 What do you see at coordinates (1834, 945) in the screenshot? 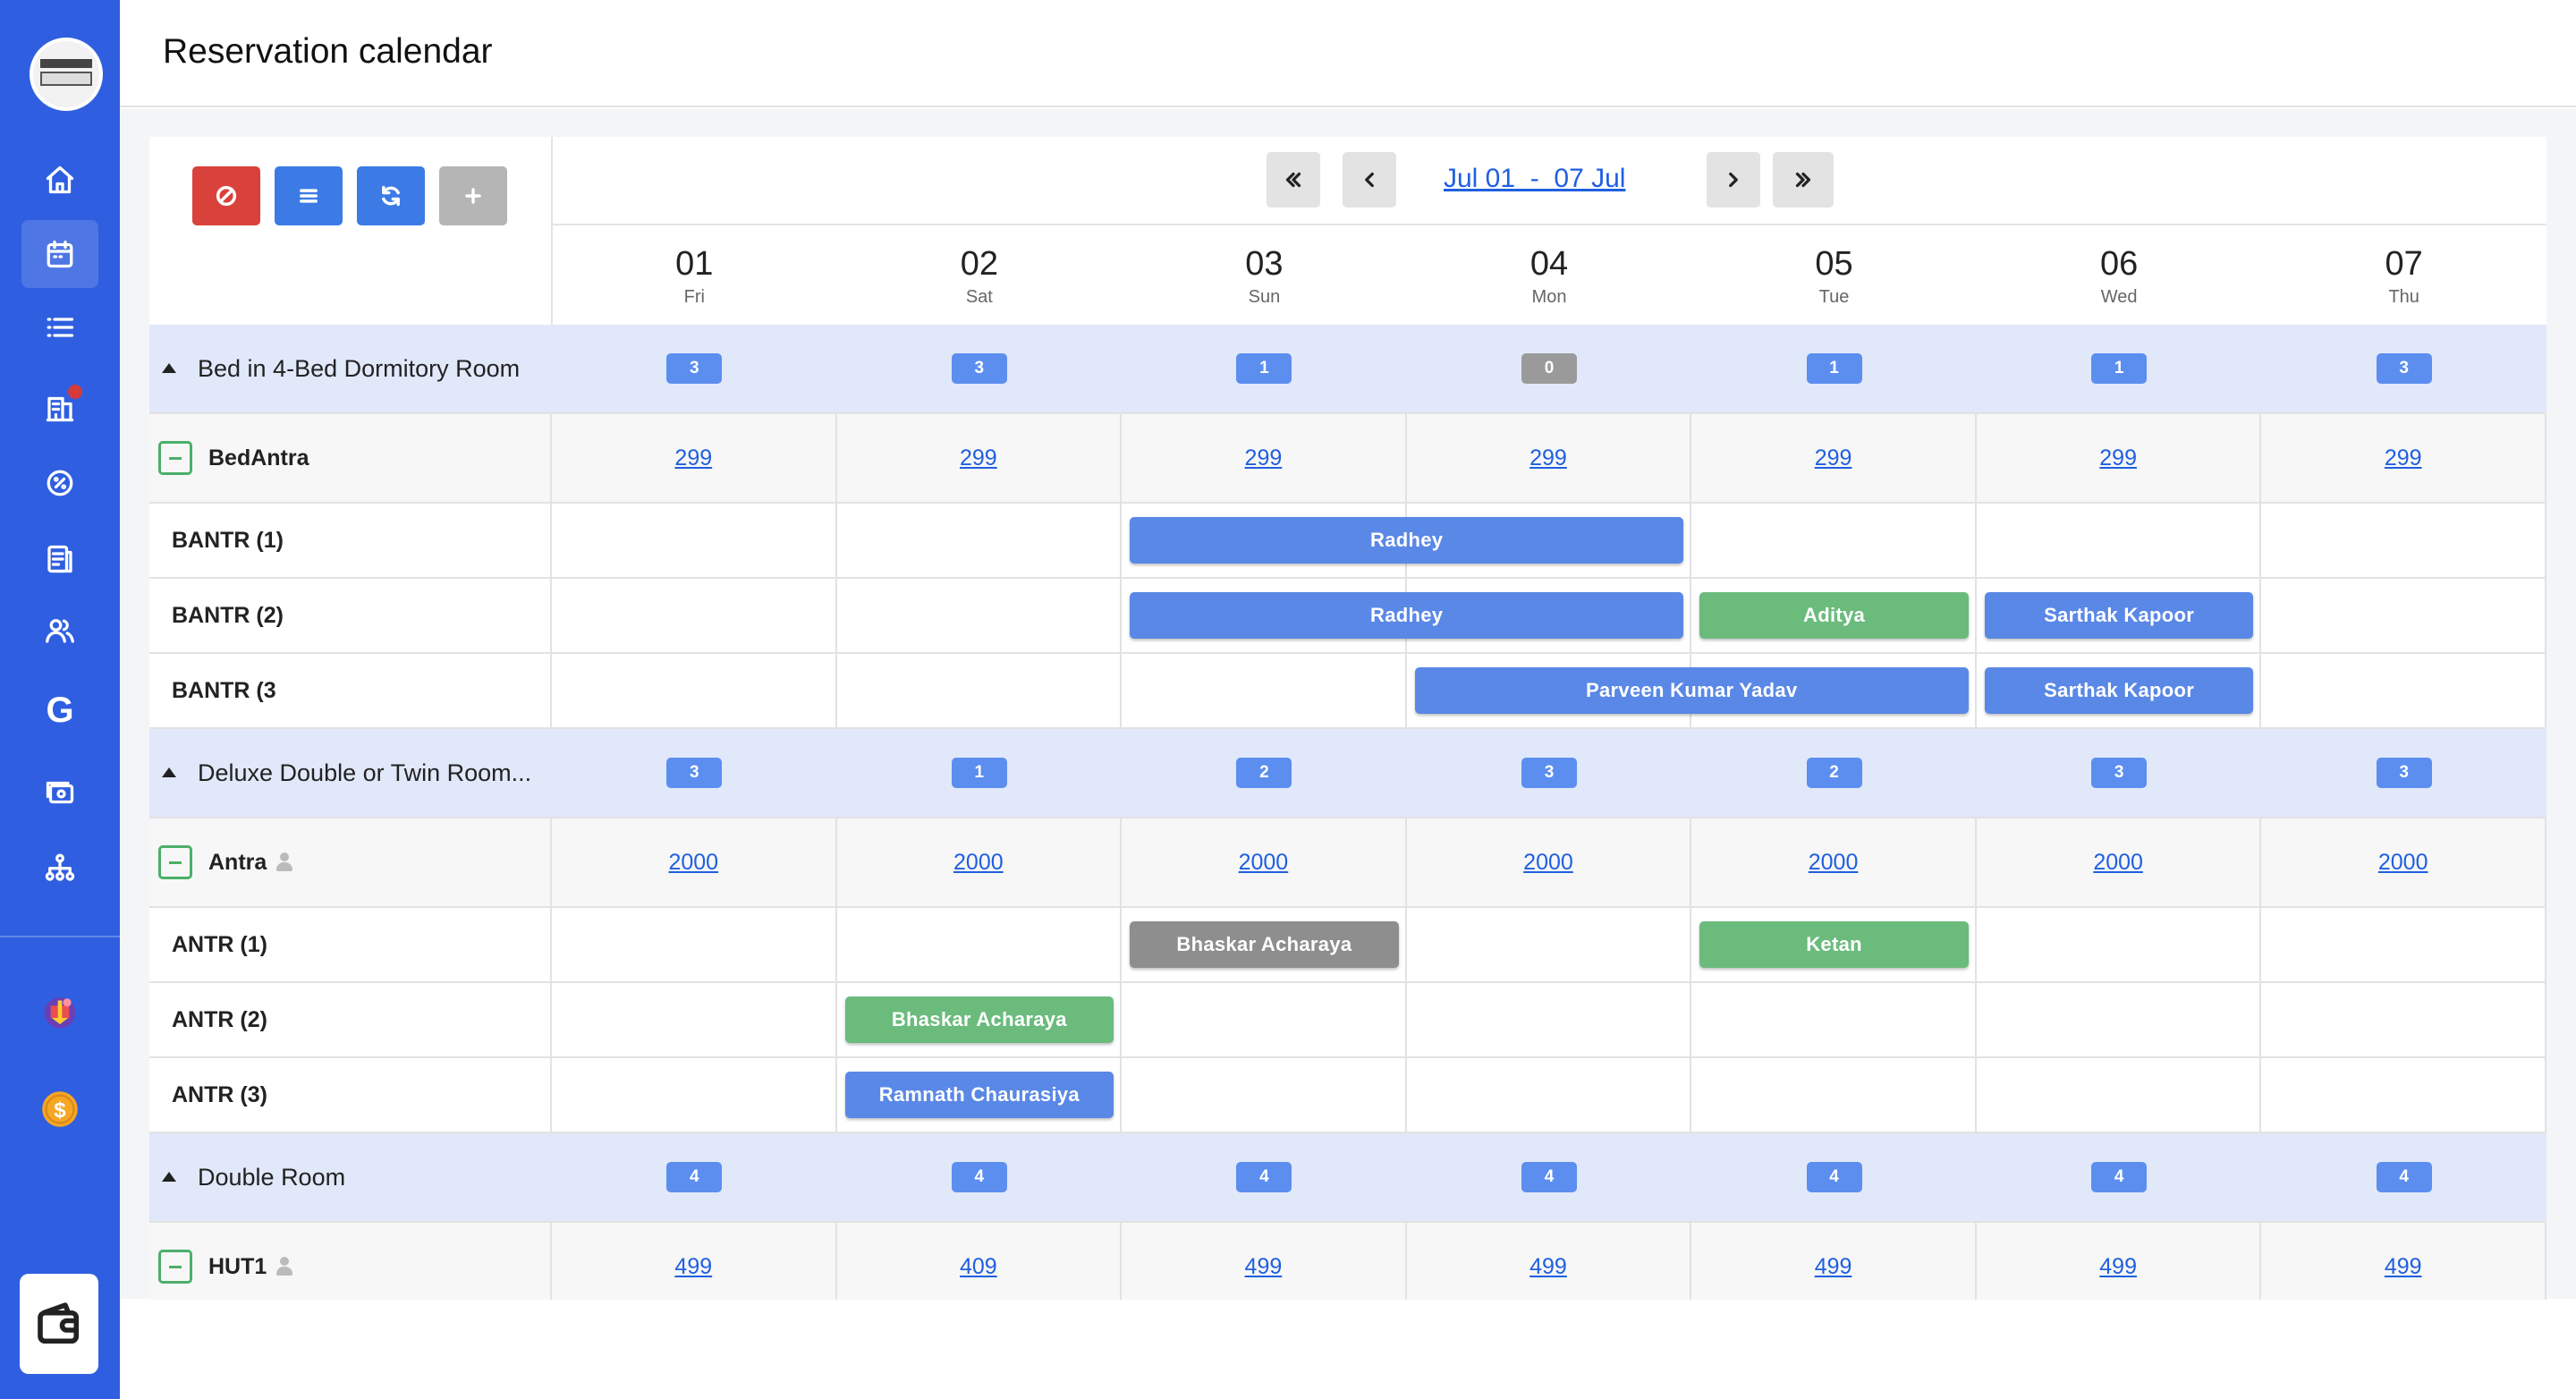
I see `booking-bar: Ketan` at bounding box center [1834, 945].